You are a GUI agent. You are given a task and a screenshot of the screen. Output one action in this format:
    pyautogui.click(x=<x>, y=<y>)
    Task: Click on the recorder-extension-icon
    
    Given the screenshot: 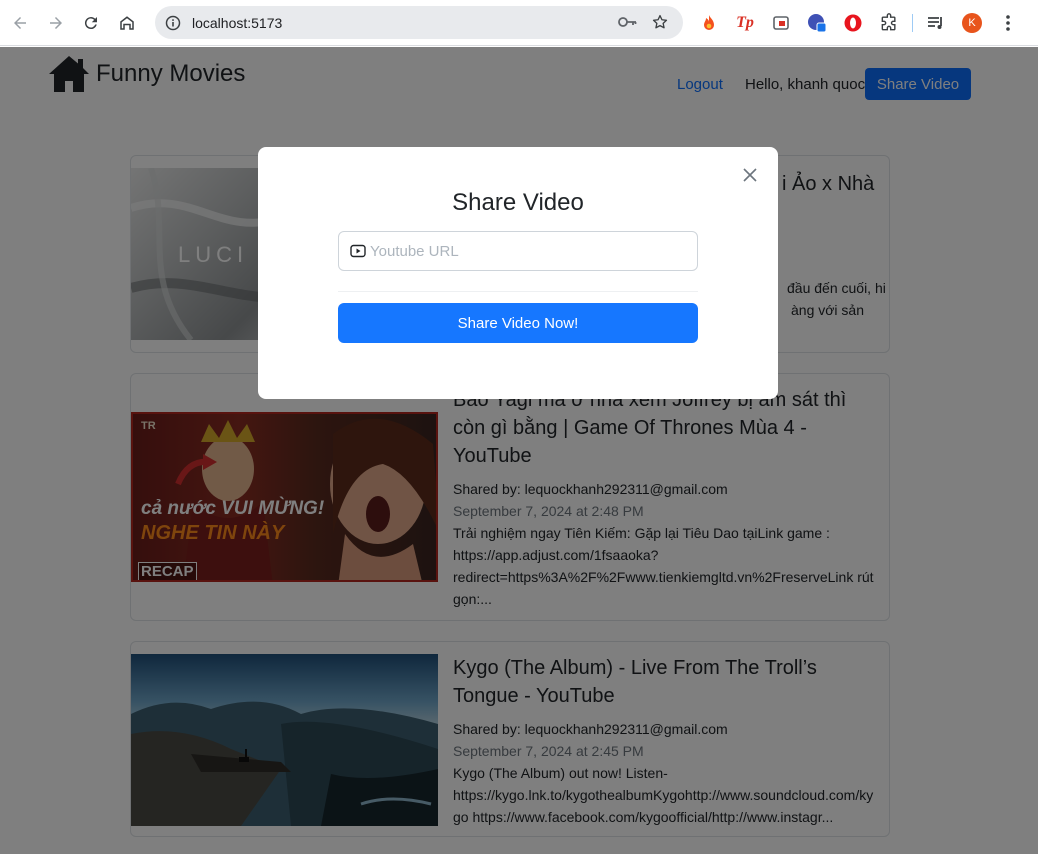 What is the action you would take?
    pyautogui.click(x=781, y=23)
    